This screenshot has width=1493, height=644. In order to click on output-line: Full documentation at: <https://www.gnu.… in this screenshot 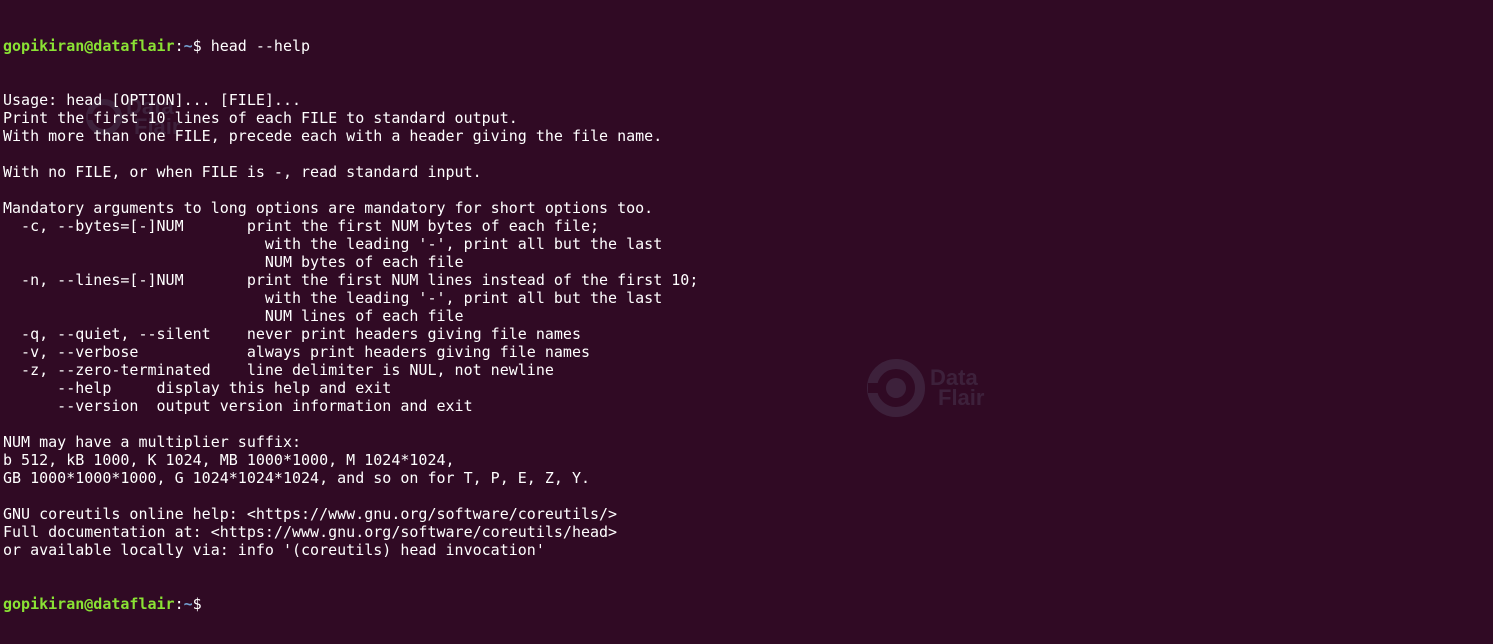, I will do `click(310, 532)`.